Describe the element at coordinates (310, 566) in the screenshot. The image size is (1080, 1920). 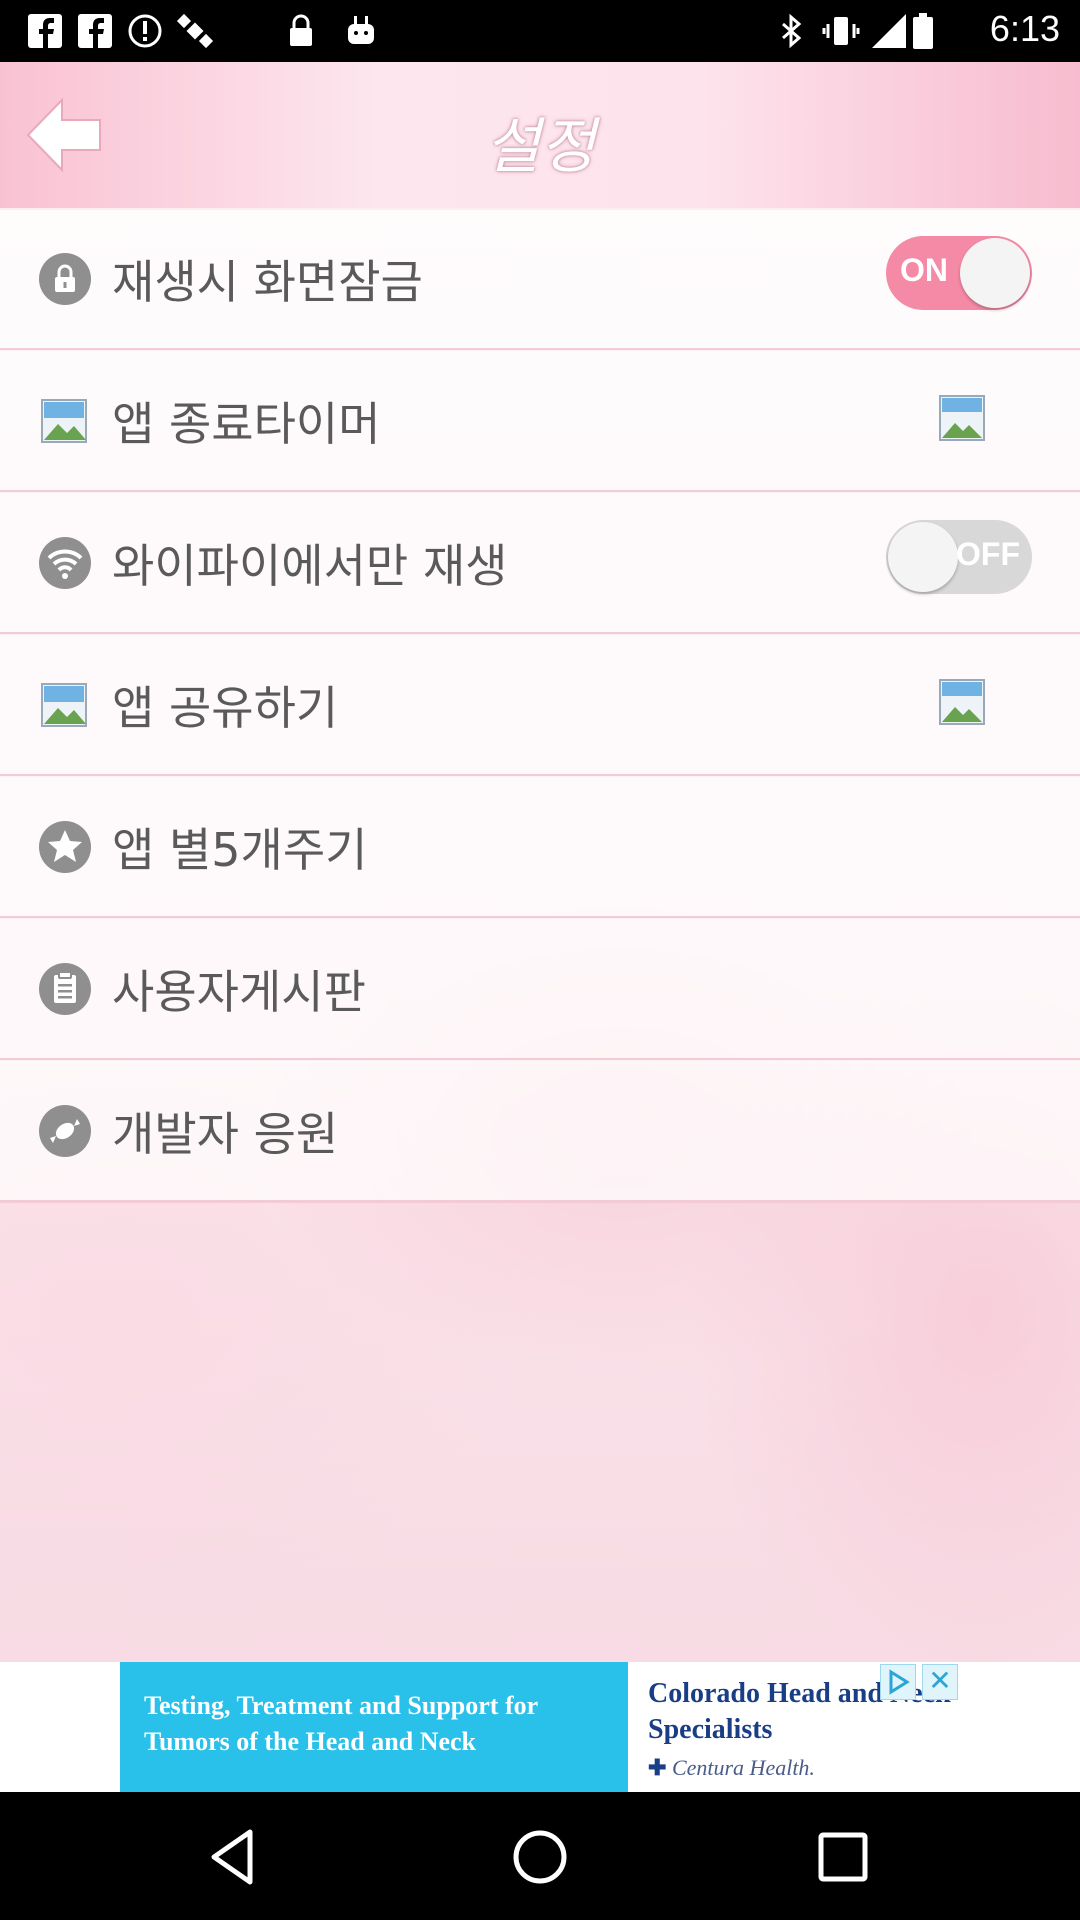
I see `setting-label: 와이파이에서만 재생` at that location.